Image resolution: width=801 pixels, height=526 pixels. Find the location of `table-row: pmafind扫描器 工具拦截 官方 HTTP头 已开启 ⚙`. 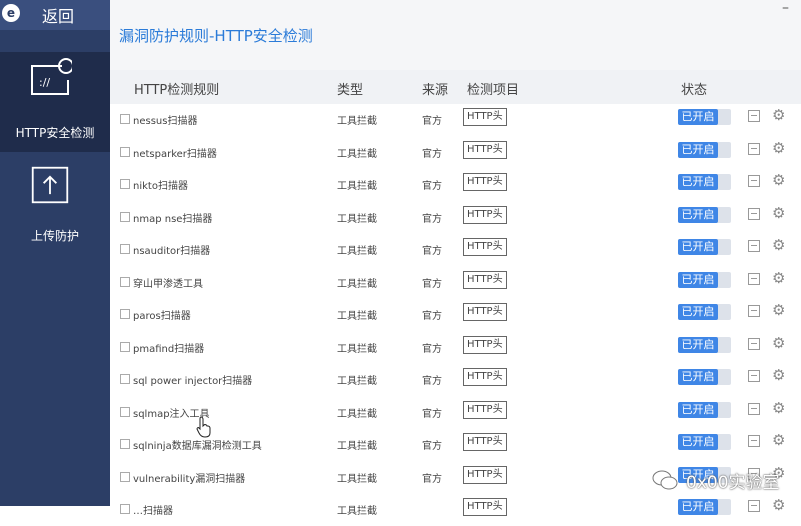

table-row: pmafind扫描器 工具拦截 官方 HTTP头 已开启 ⚙ is located at coordinates (455, 348).